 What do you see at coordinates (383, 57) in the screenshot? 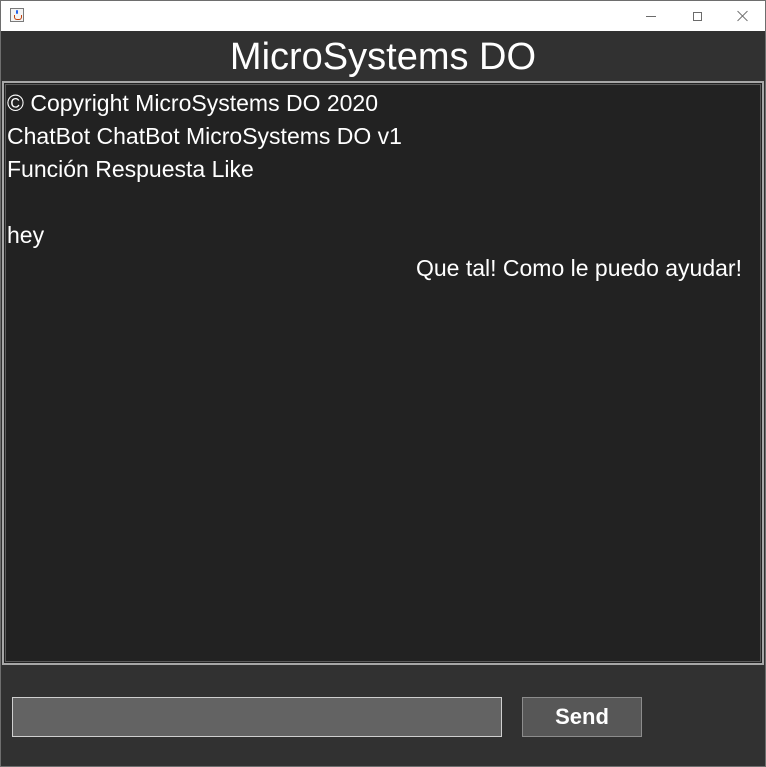
I see `app-title: MicroSystems DO` at bounding box center [383, 57].